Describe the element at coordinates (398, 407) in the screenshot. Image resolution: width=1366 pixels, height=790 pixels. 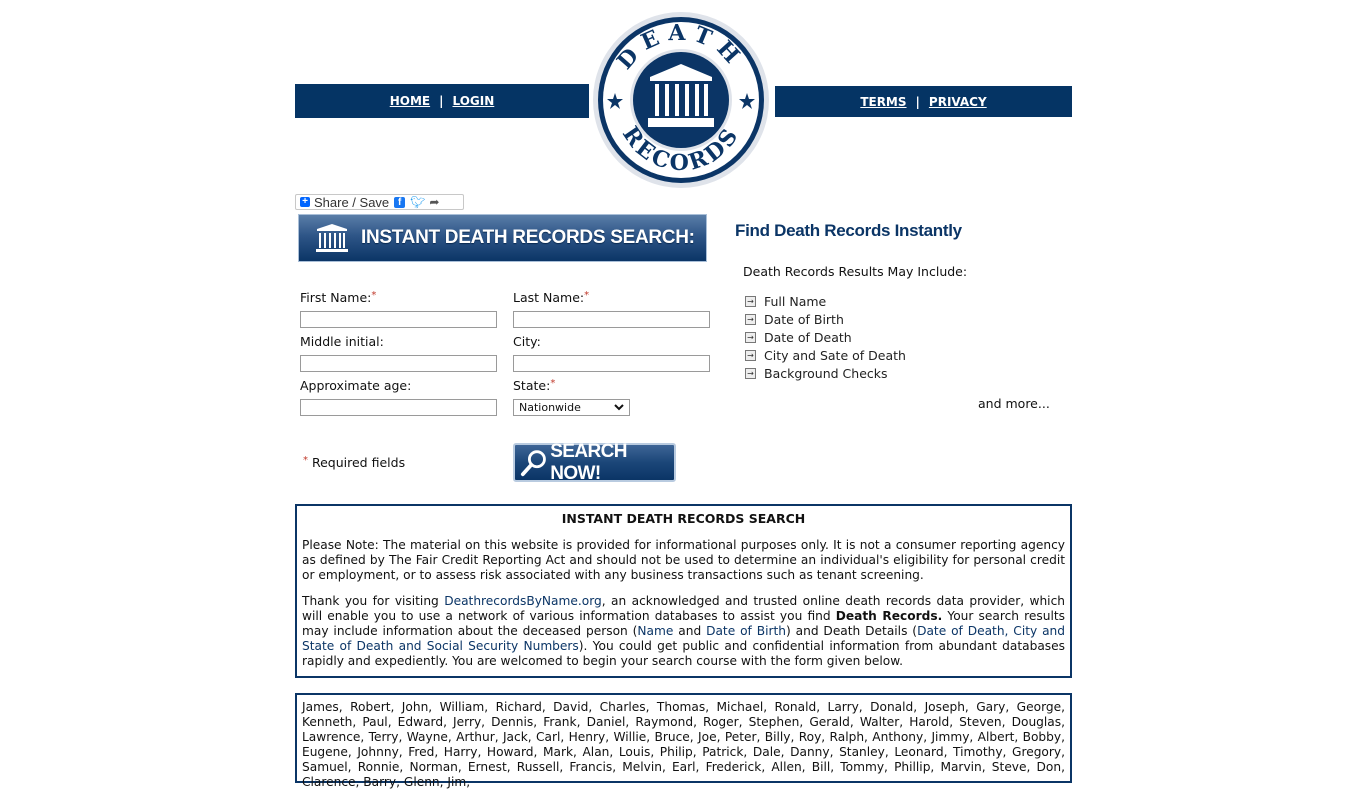
I see `approximate-age-input` at that location.